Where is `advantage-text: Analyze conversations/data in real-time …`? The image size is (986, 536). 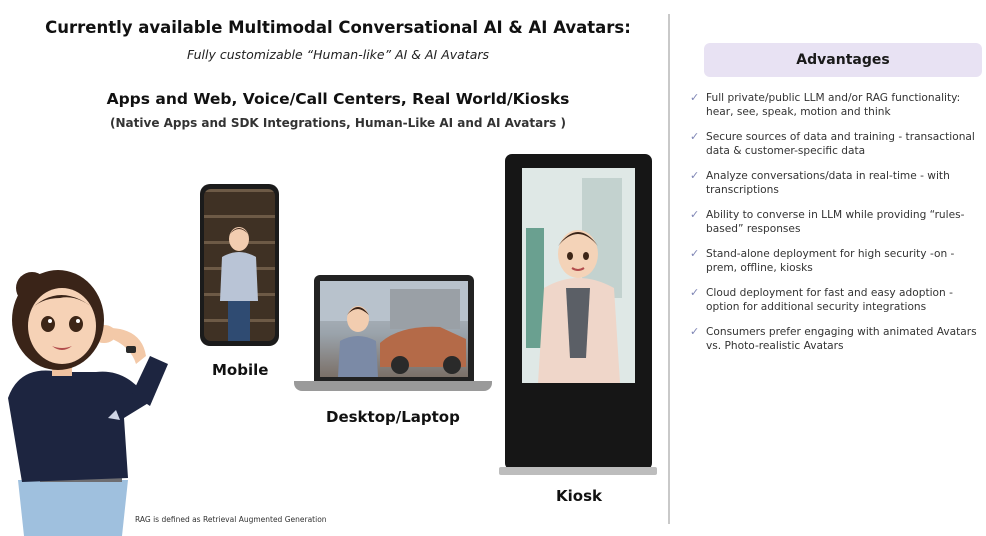
advantage-text: Analyze conversations/data in real-time … is located at coordinates (828, 183).